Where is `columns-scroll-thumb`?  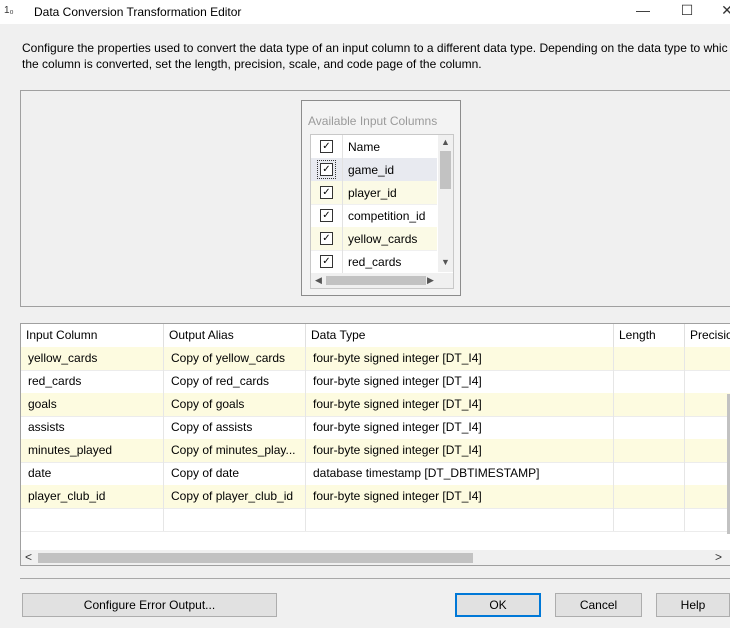
columns-scroll-thumb is located at coordinates (445, 170).